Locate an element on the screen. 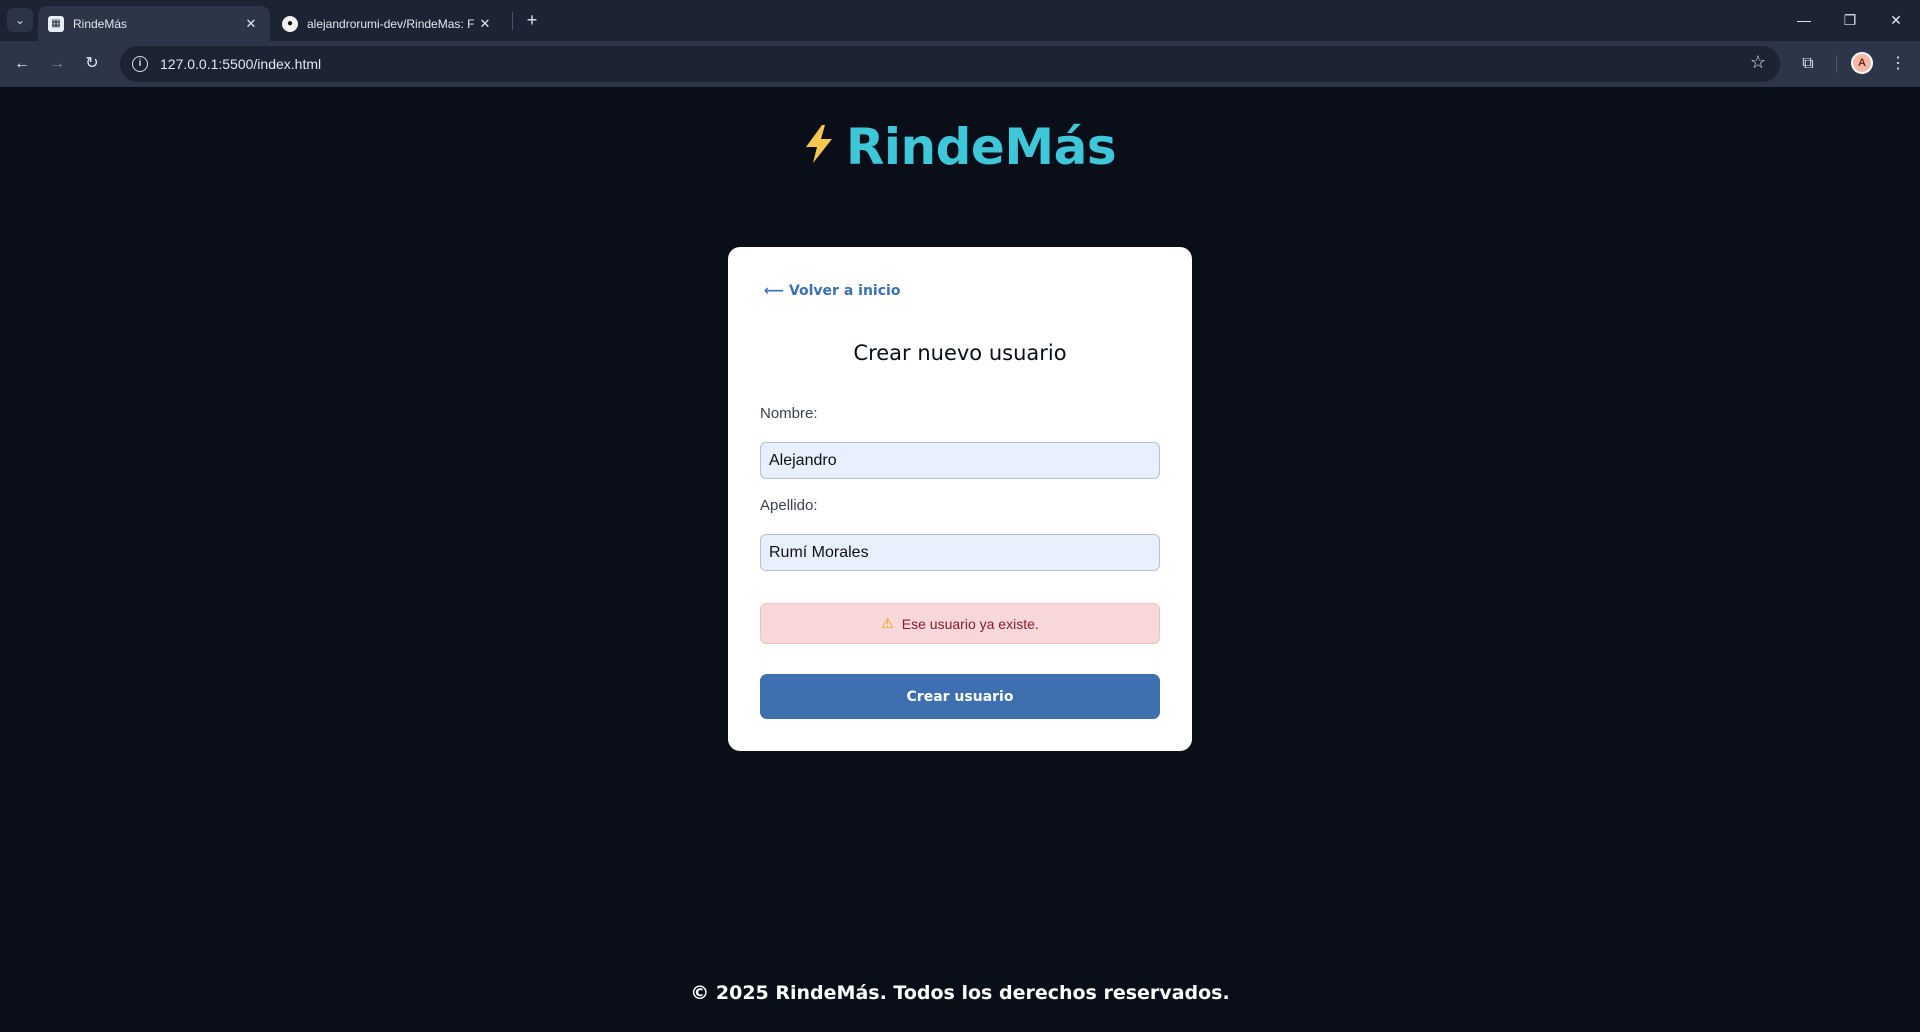 This screenshot has width=1920, height=1032. browser-tab-active: ▦ RindeMás ✕ is located at coordinates (154, 23).